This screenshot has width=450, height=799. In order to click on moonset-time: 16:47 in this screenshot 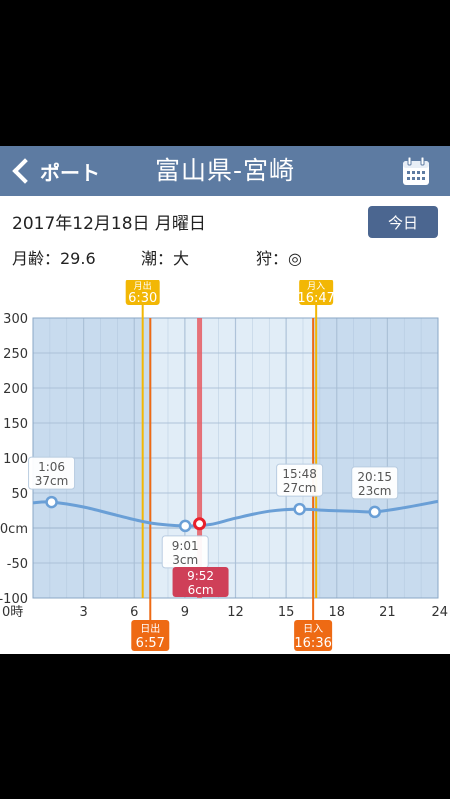, I will do `click(315, 298)`.